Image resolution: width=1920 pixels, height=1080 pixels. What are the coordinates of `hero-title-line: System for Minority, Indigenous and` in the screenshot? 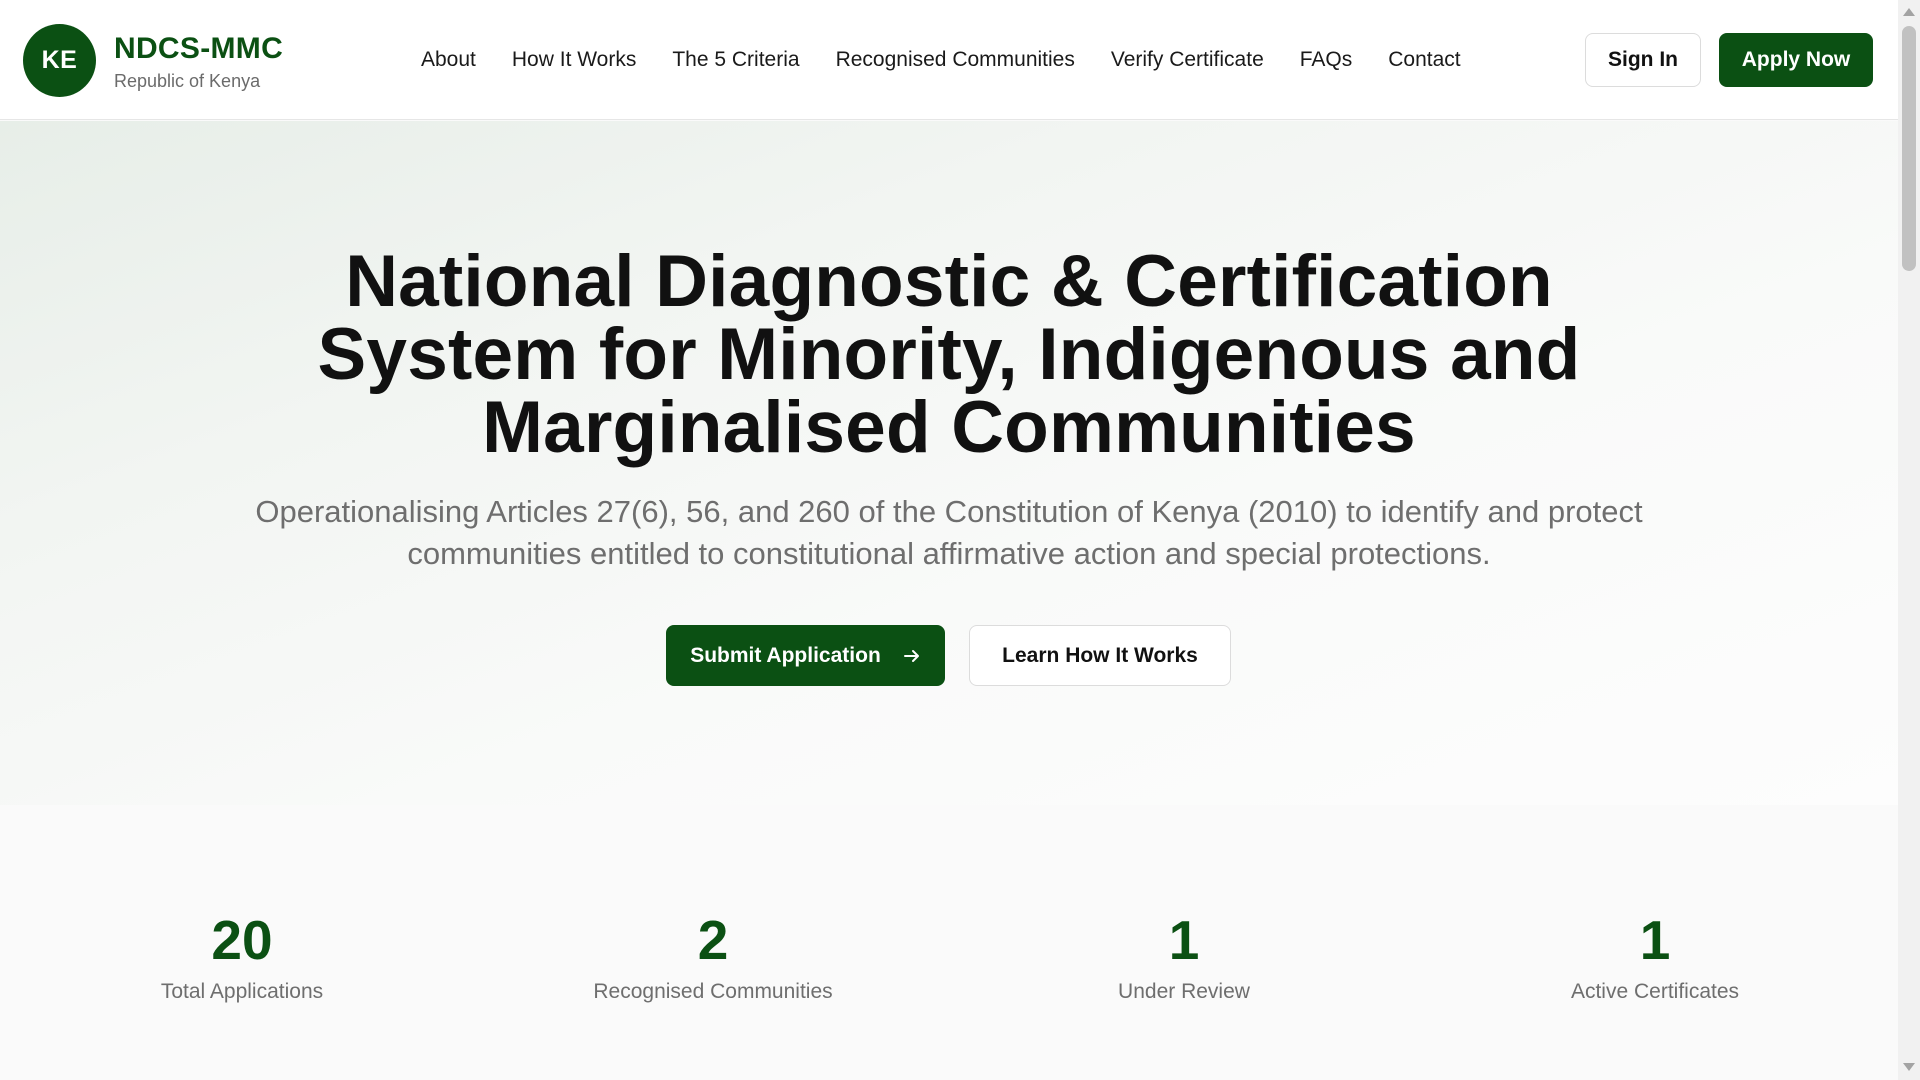 It's located at (949, 354).